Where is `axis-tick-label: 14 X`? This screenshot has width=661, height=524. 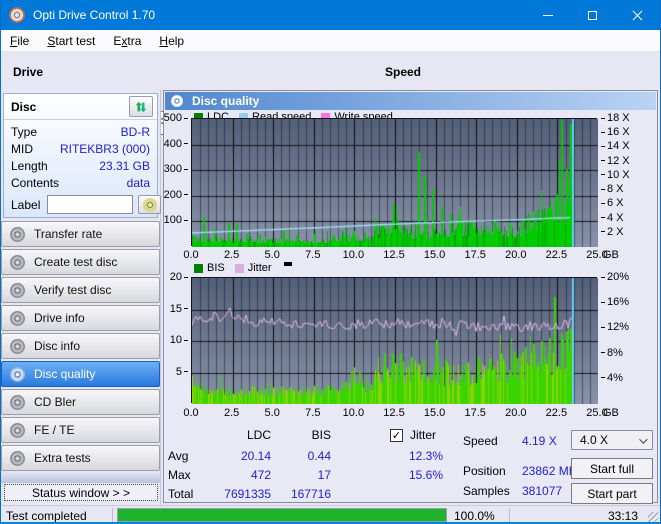
axis-tick-label: 14 X is located at coordinates (615, 146).